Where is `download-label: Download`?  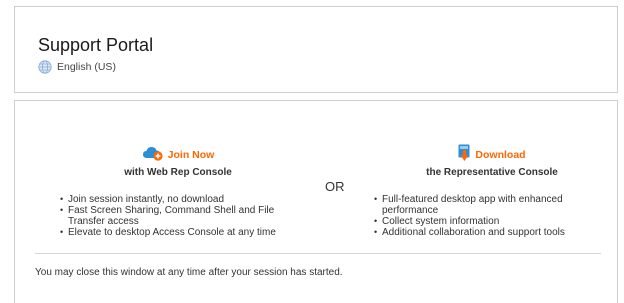
download-label: Download is located at coordinates (500, 155).